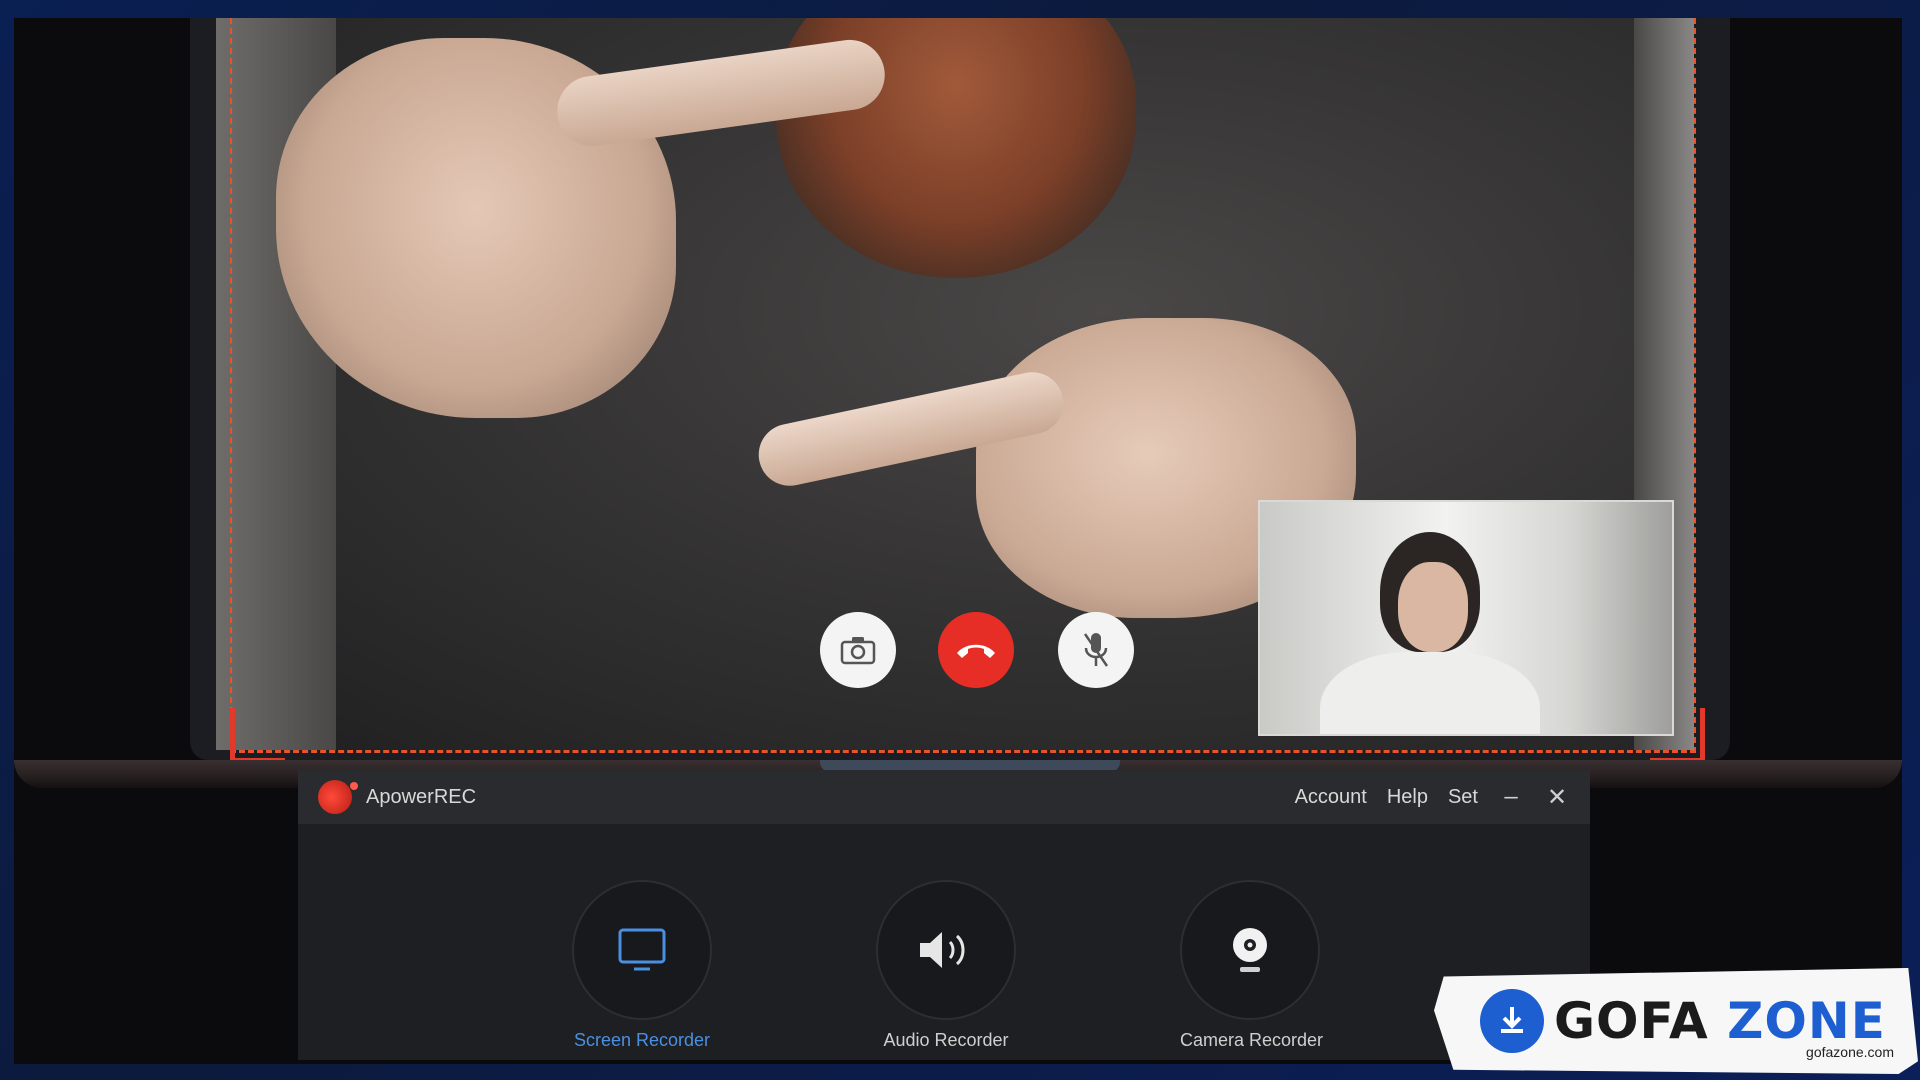 This screenshot has width=1920, height=1080. Describe the element at coordinates (1331, 797) in the screenshot. I see `account-menu: Account` at that location.